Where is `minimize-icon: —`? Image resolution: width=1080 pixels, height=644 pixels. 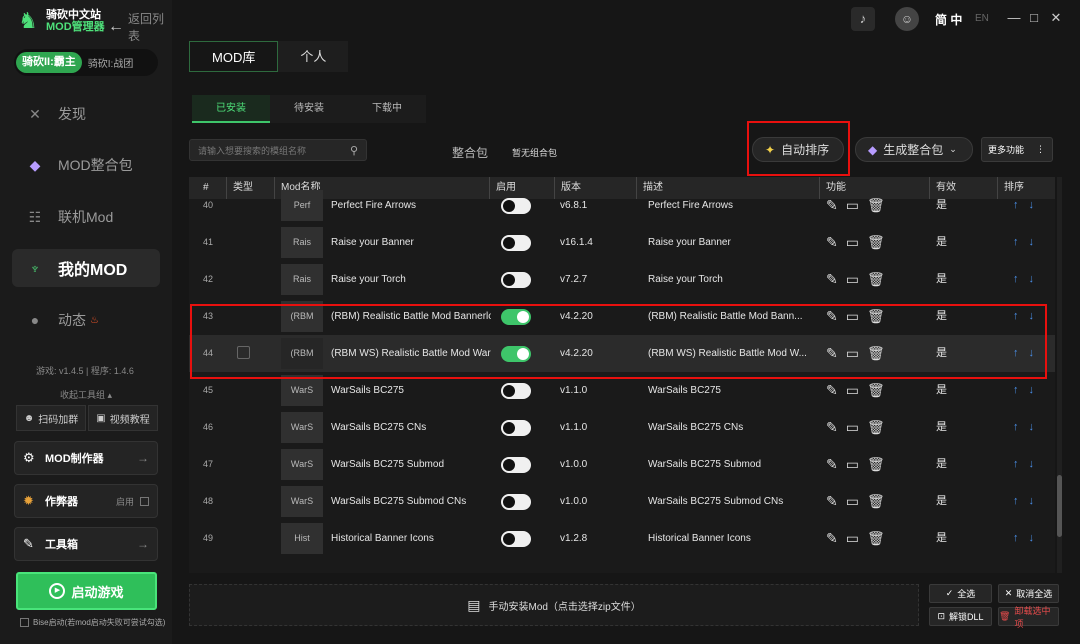
minimize-icon: — is located at coordinates (1014, 18).